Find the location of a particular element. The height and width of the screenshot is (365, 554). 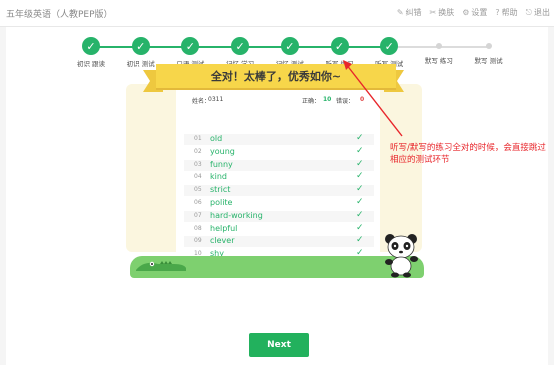

word-text: young is located at coordinates (222, 151).